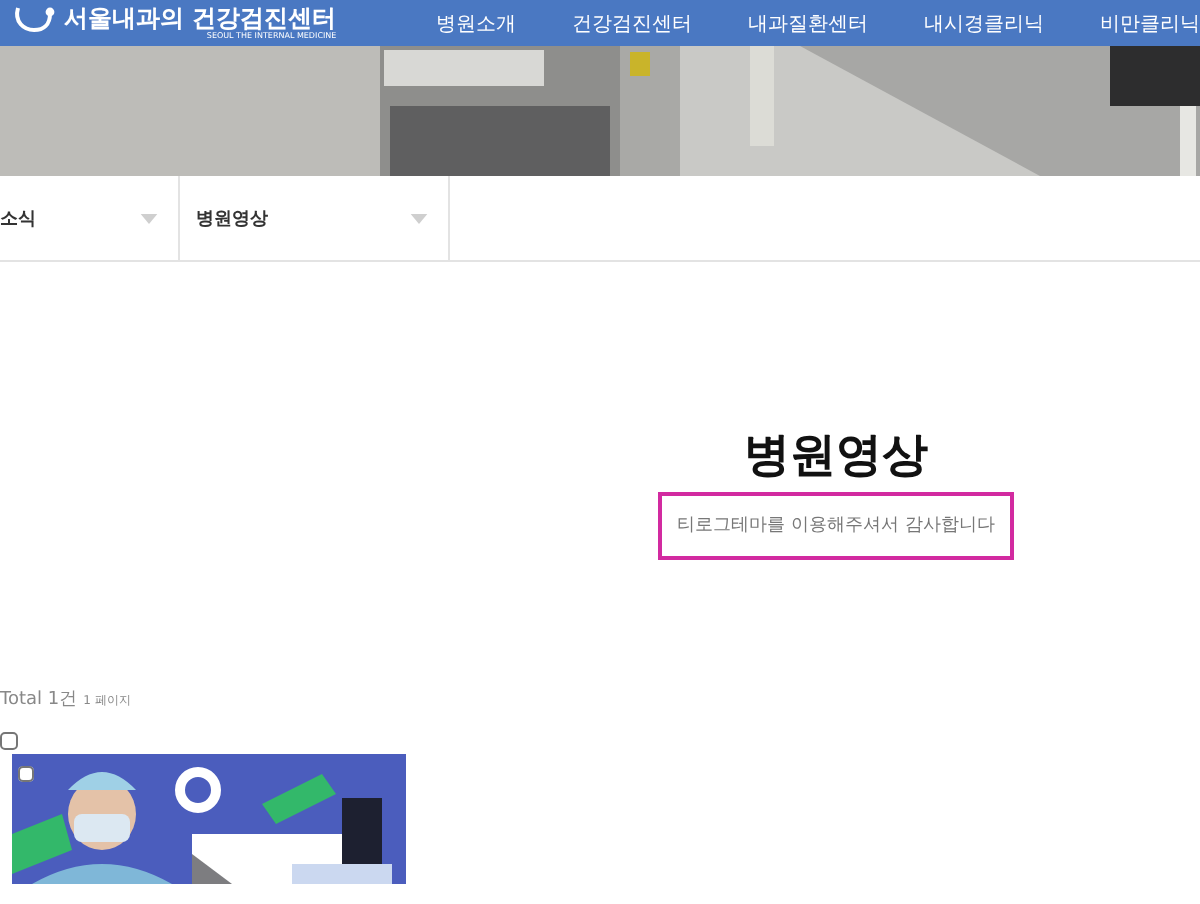  Describe the element at coordinates (9, 740) in the screenshot. I see `select-all-checkbox` at that location.